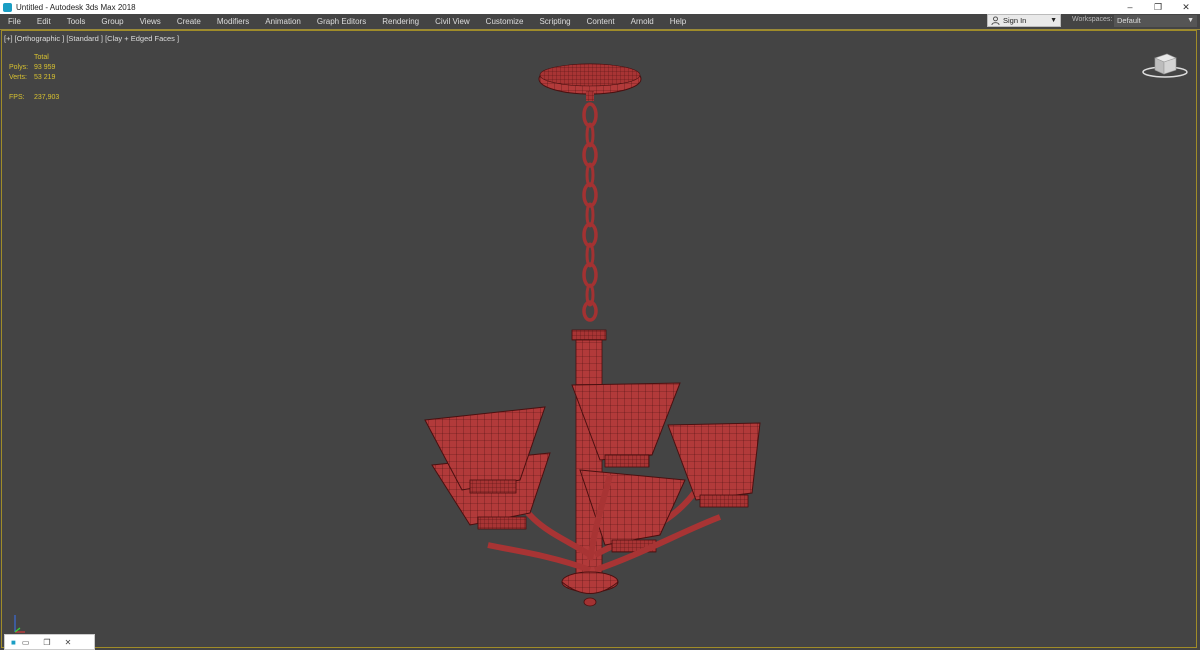 This screenshot has height=650, width=1200. What do you see at coordinates (112, 21) in the screenshot?
I see `menu-group: Group` at bounding box center [112, 21].